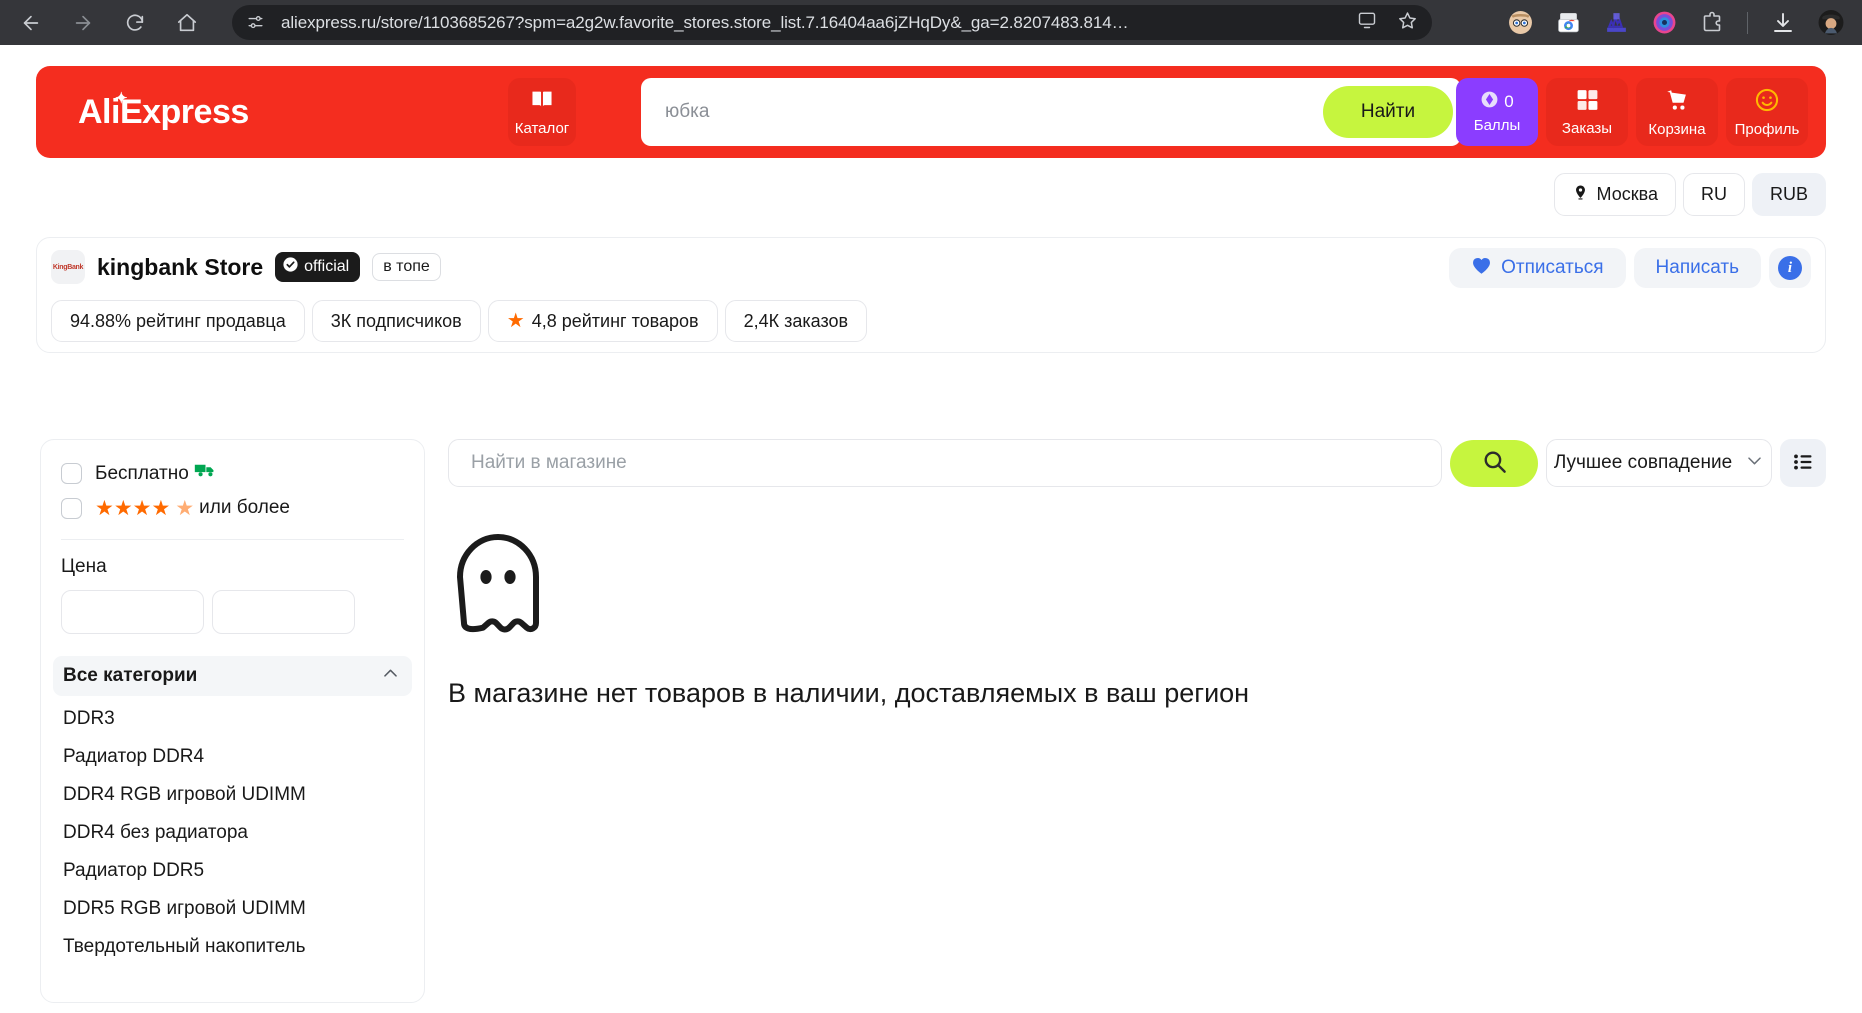 The image size is (1862, 1013). What do you see at coordinates (232, 676) in the screenshot?
I see `categories-header: Все категории` at bounding box center [232, 676].